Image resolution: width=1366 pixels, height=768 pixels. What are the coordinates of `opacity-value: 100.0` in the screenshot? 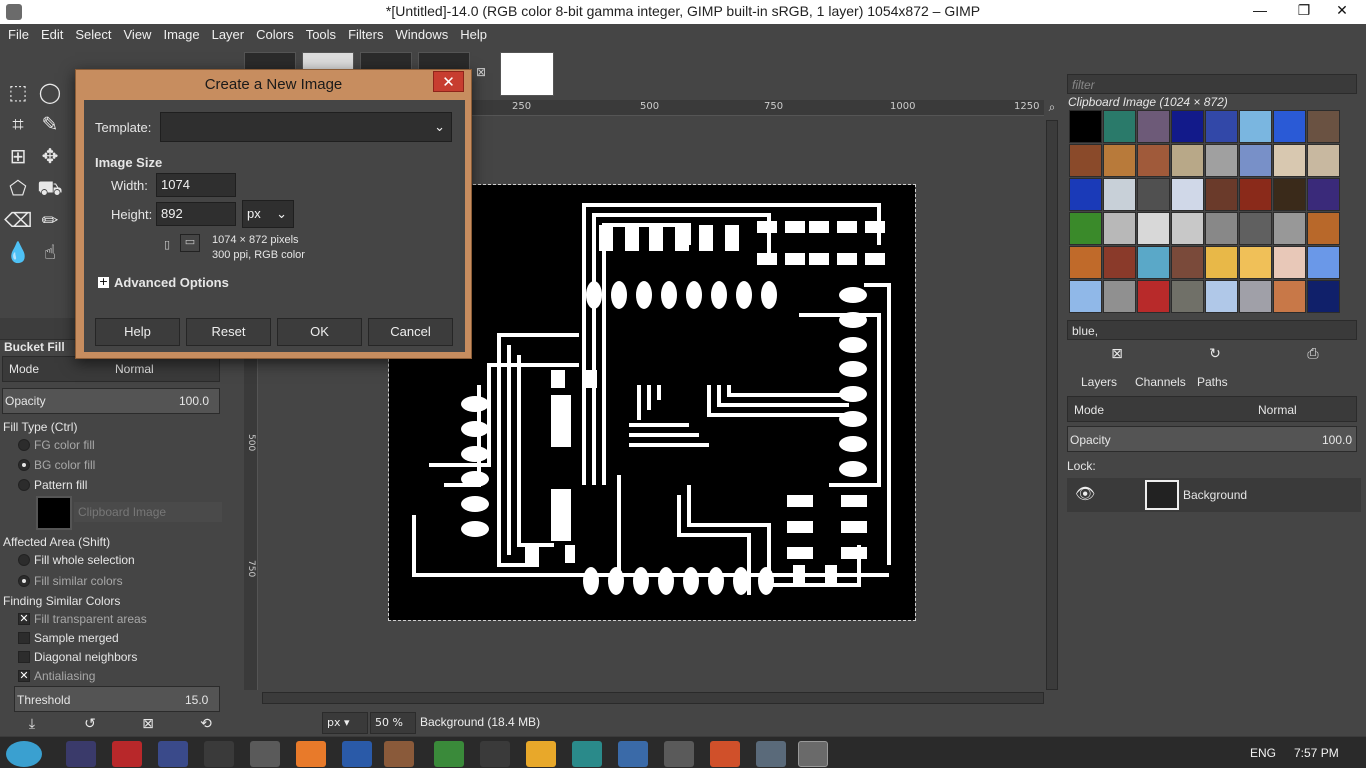 It's located at (194, 401).